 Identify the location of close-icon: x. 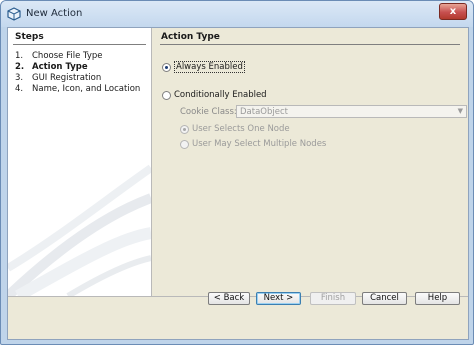
(453, 11).